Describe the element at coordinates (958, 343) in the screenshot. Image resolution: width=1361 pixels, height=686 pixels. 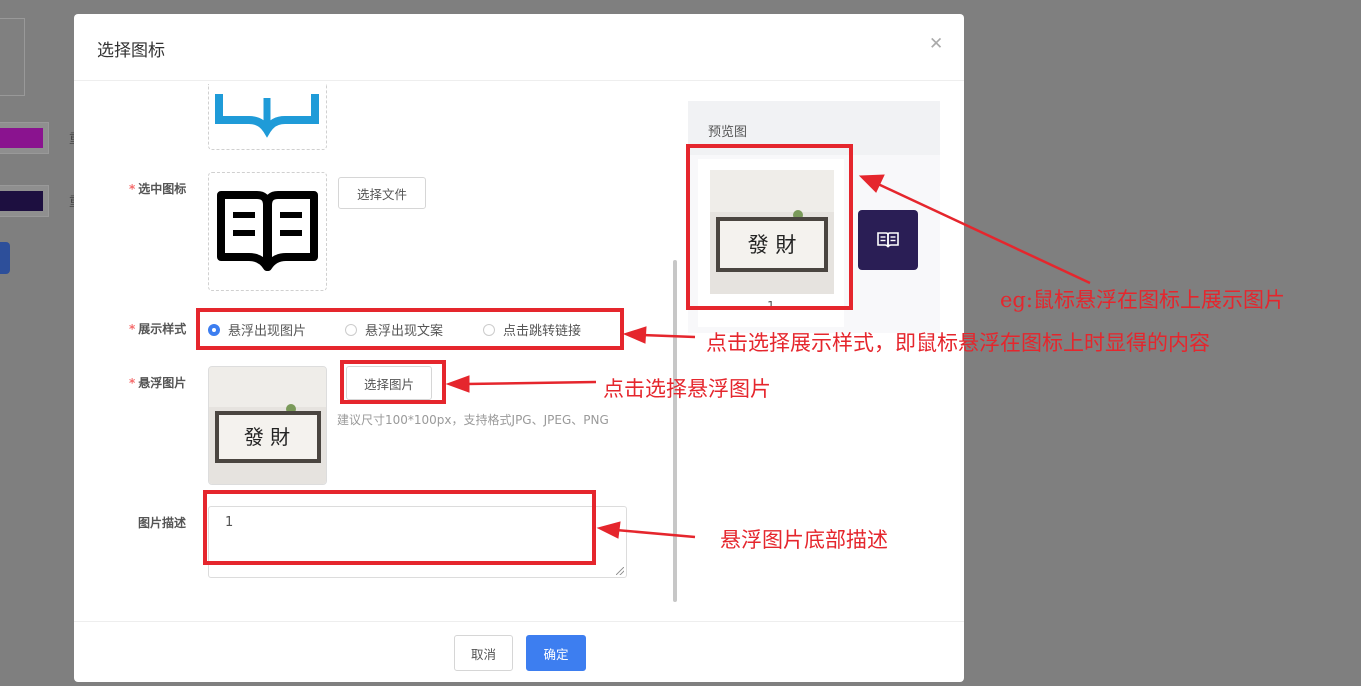
I see `annotation-display-style: 点击选择展示样式，即鼠标悬浮在图标上时显得的内容` at that location.